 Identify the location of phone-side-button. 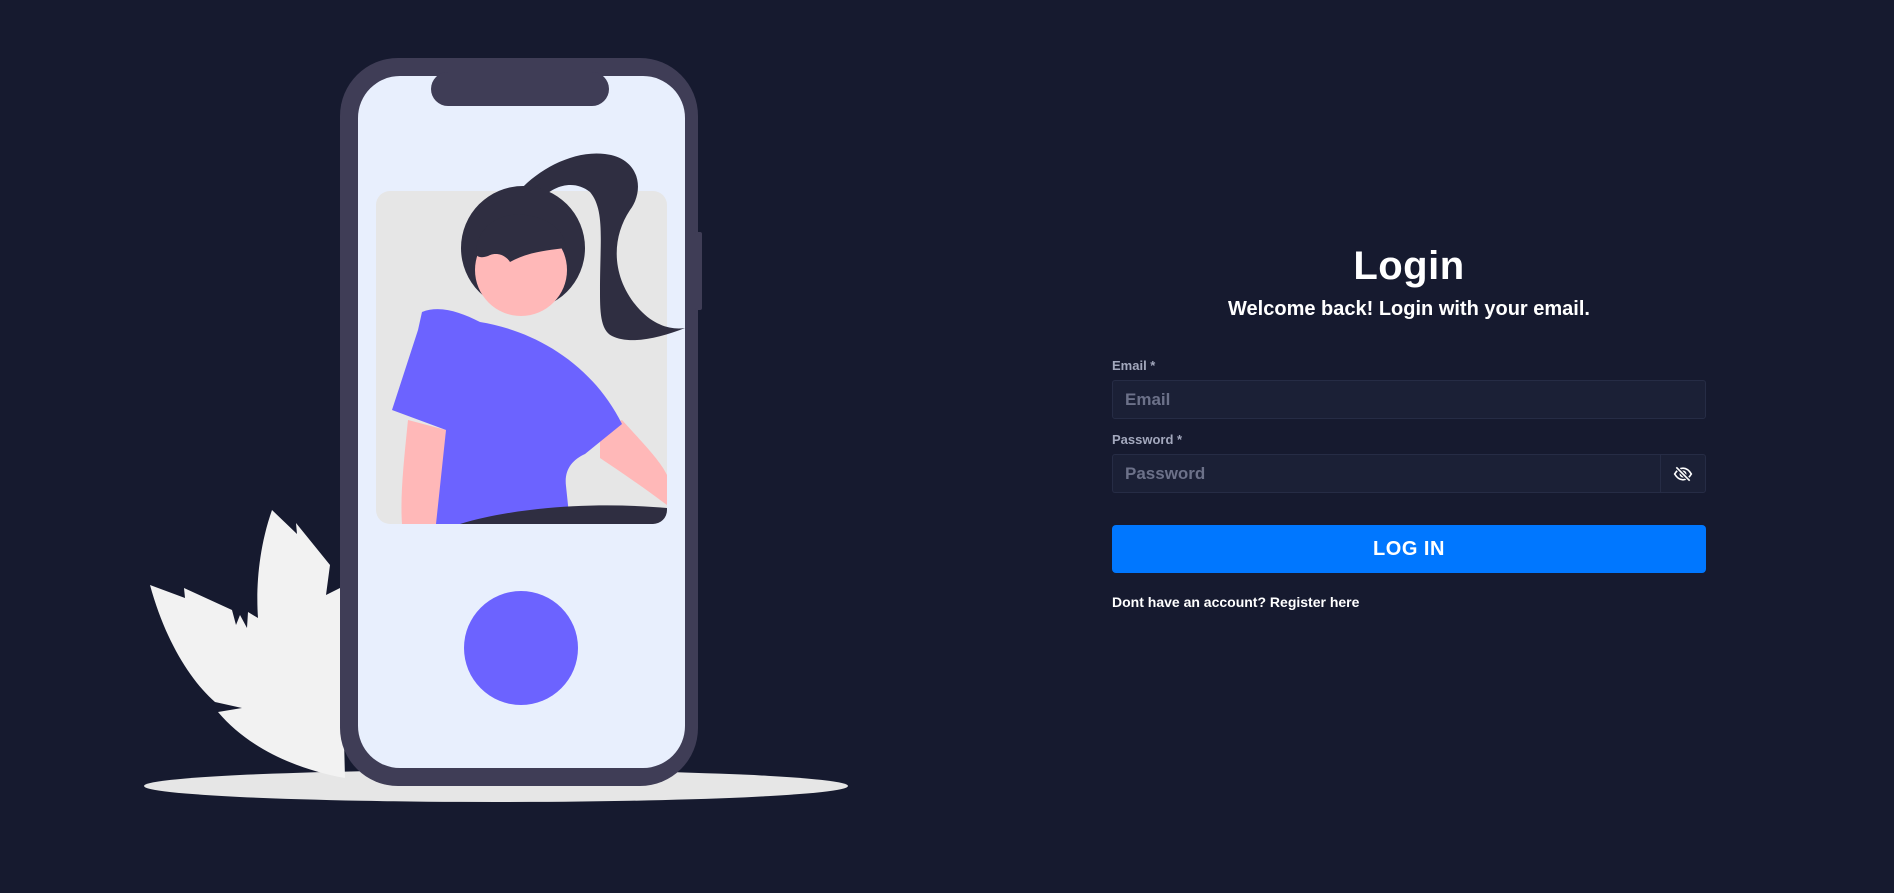
(698, 271).